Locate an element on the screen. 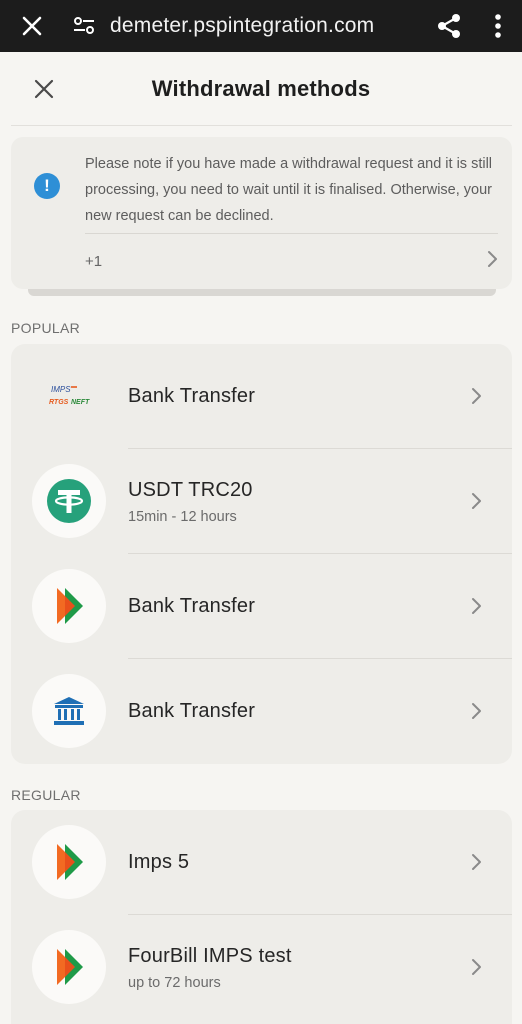  header-divider is located at coordinates (261, 125).